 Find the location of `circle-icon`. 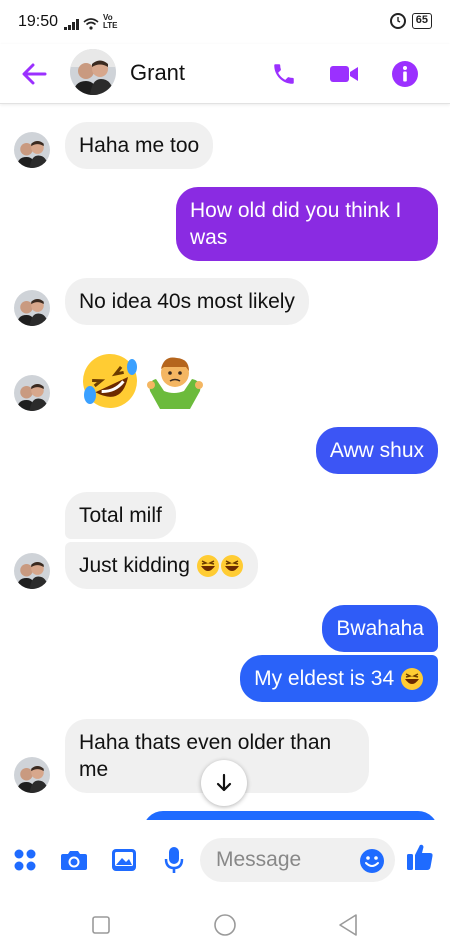

circle-icon is located at coordinates (225, 925).